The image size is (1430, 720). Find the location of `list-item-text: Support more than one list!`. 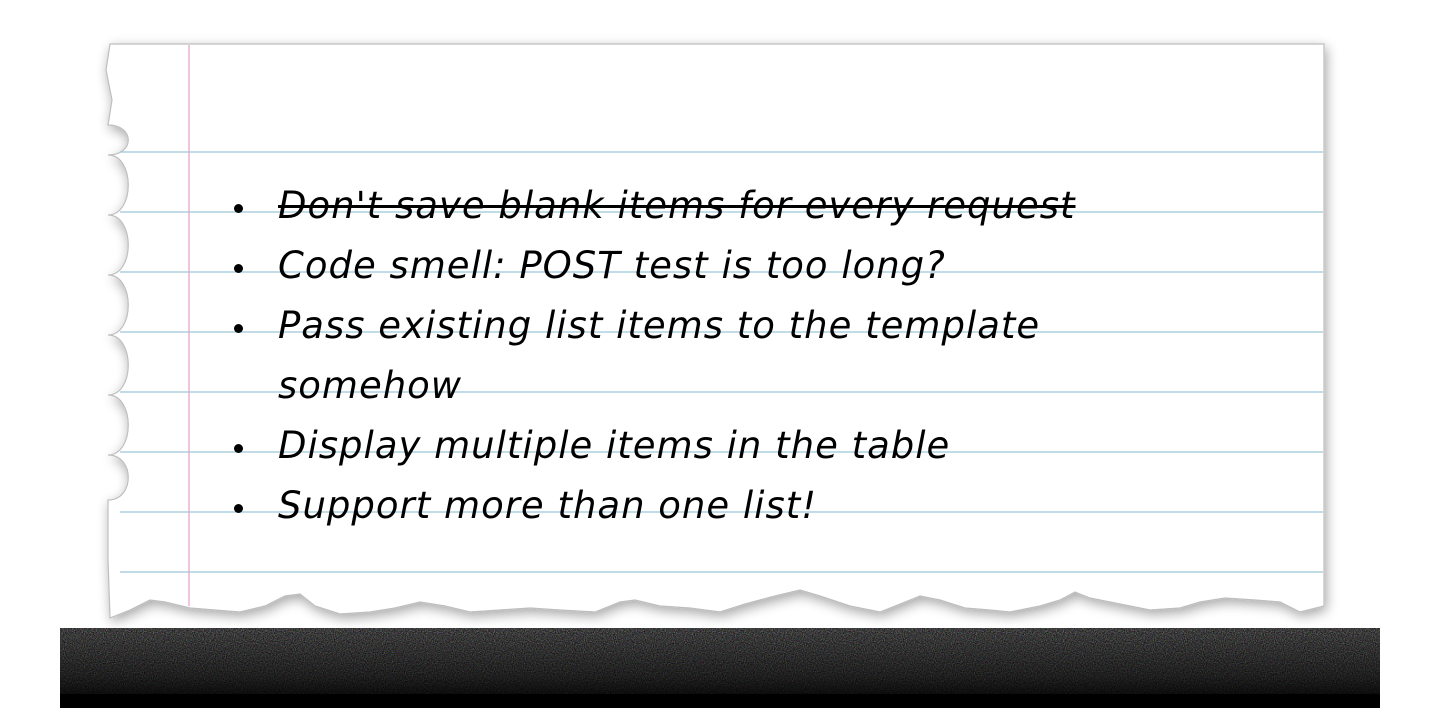

list-item-text: Support more than one list! is located at coordinates (548, 505).